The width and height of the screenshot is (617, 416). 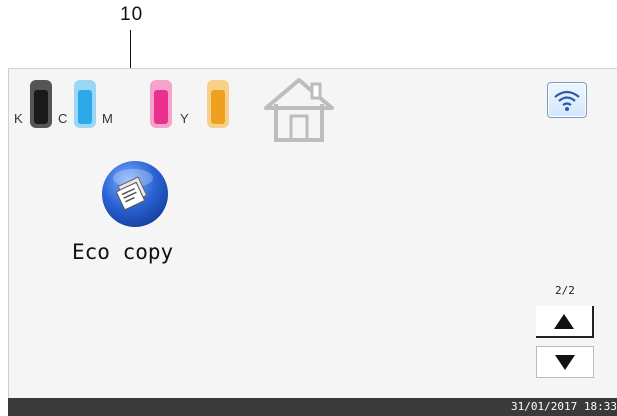 I want to click on wifi-icon, so click(x=567, y=100).